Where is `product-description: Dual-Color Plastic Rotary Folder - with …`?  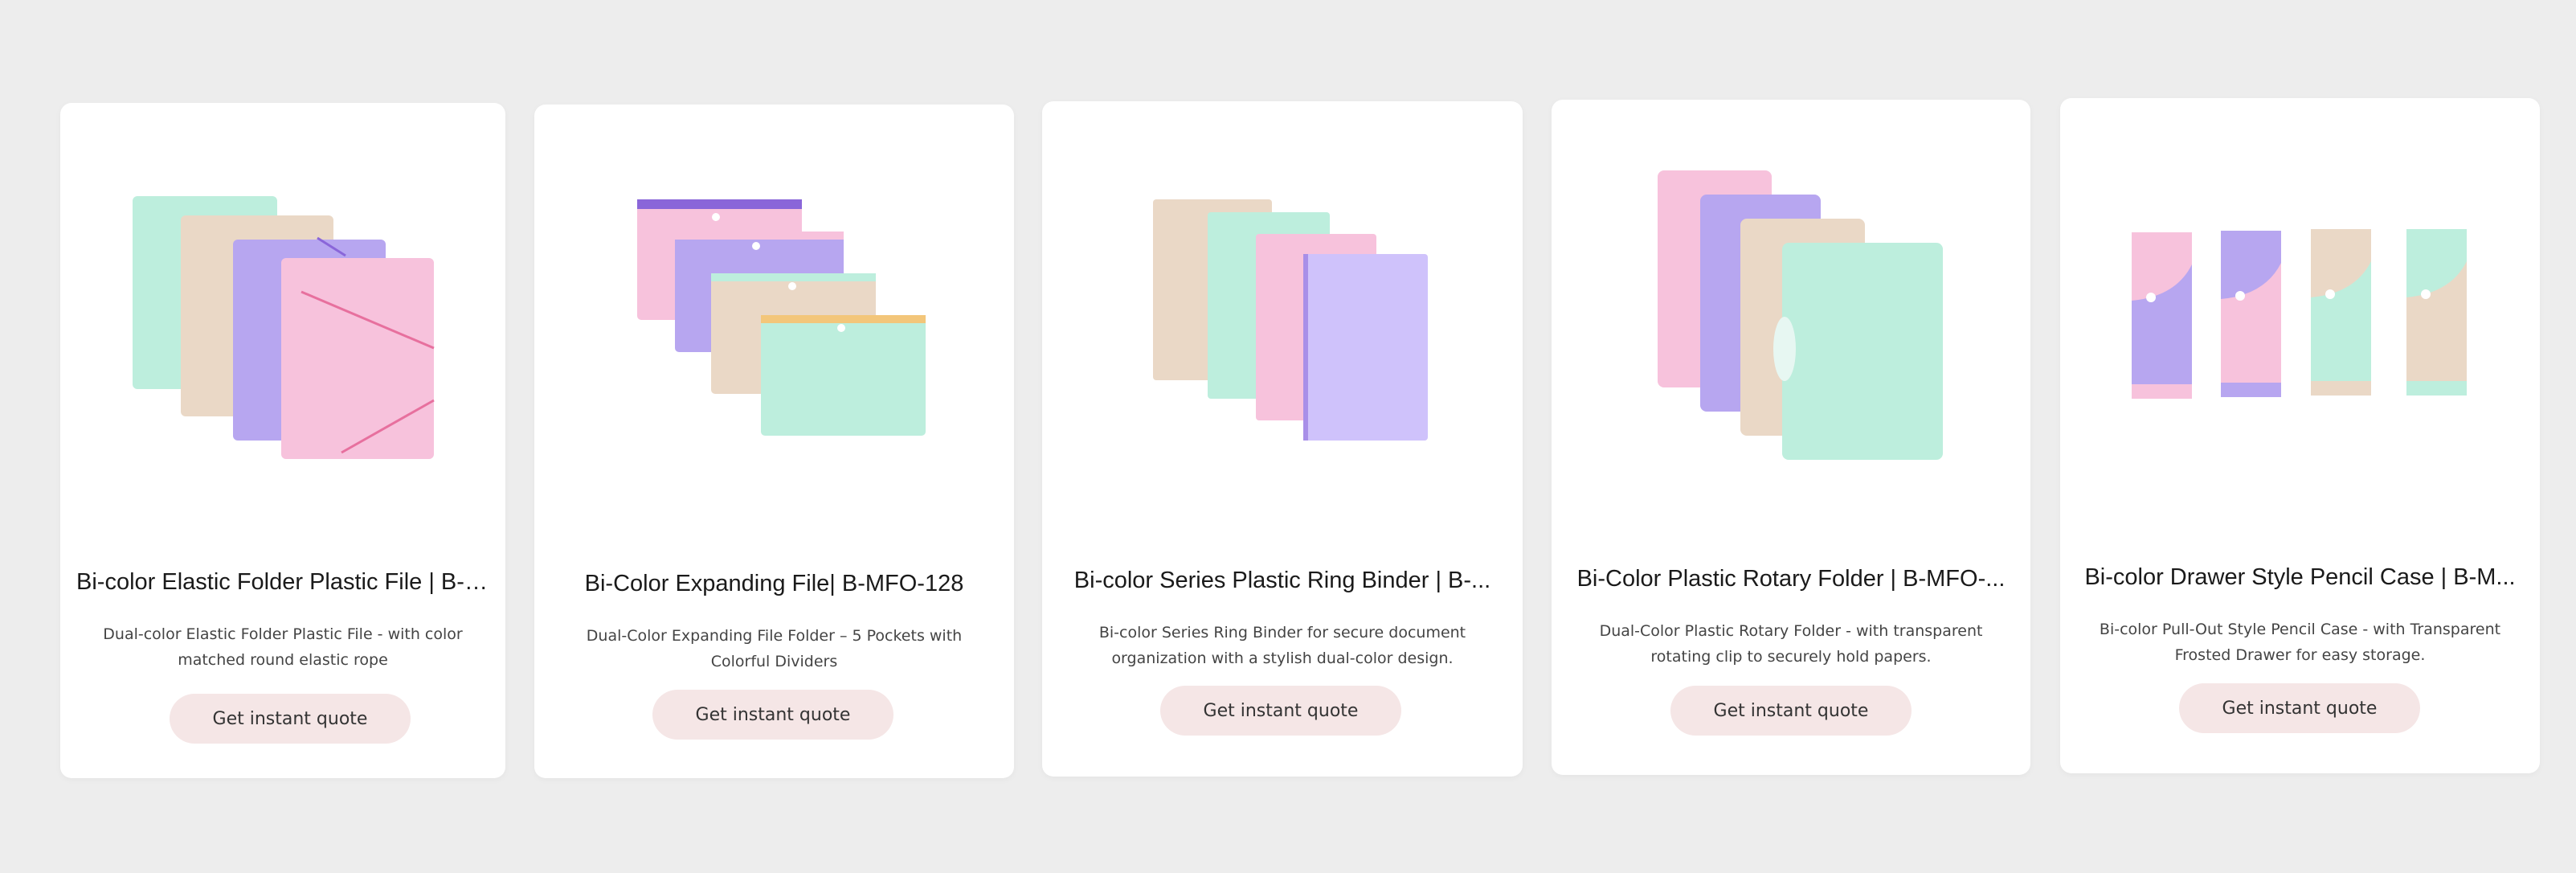
product-description: Dual-Color Plastic Rotary Folder - with … is located at coordinates (1791, 644).